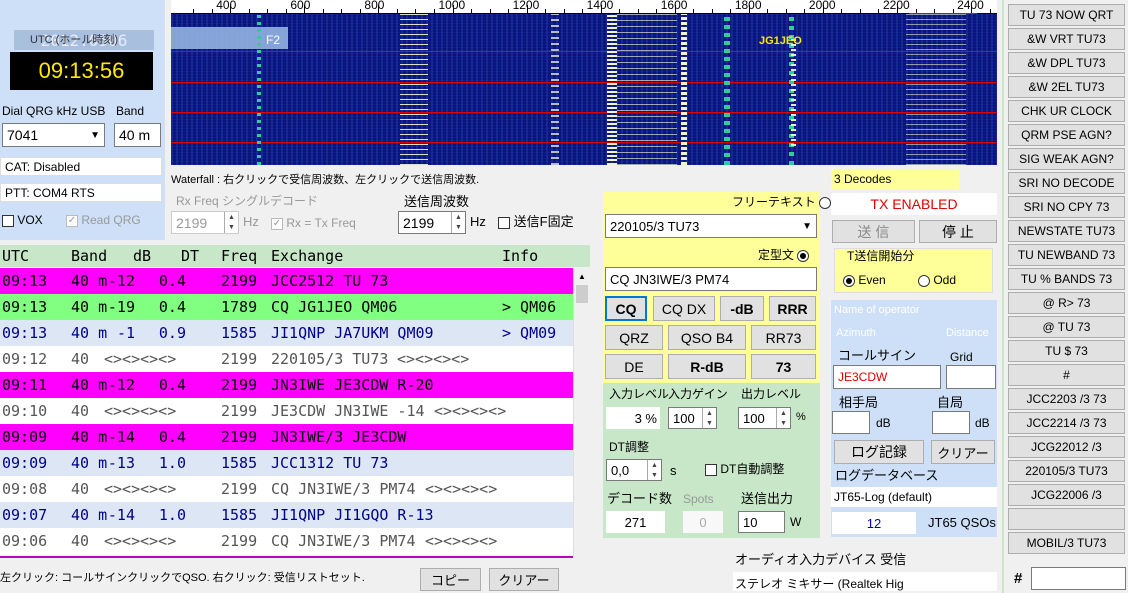 The width and height of the screenshot is (1128, 593). Describe the element at coordinates (25, 463) in the screenshot. I see `decode-utc: 09:09` at that location.